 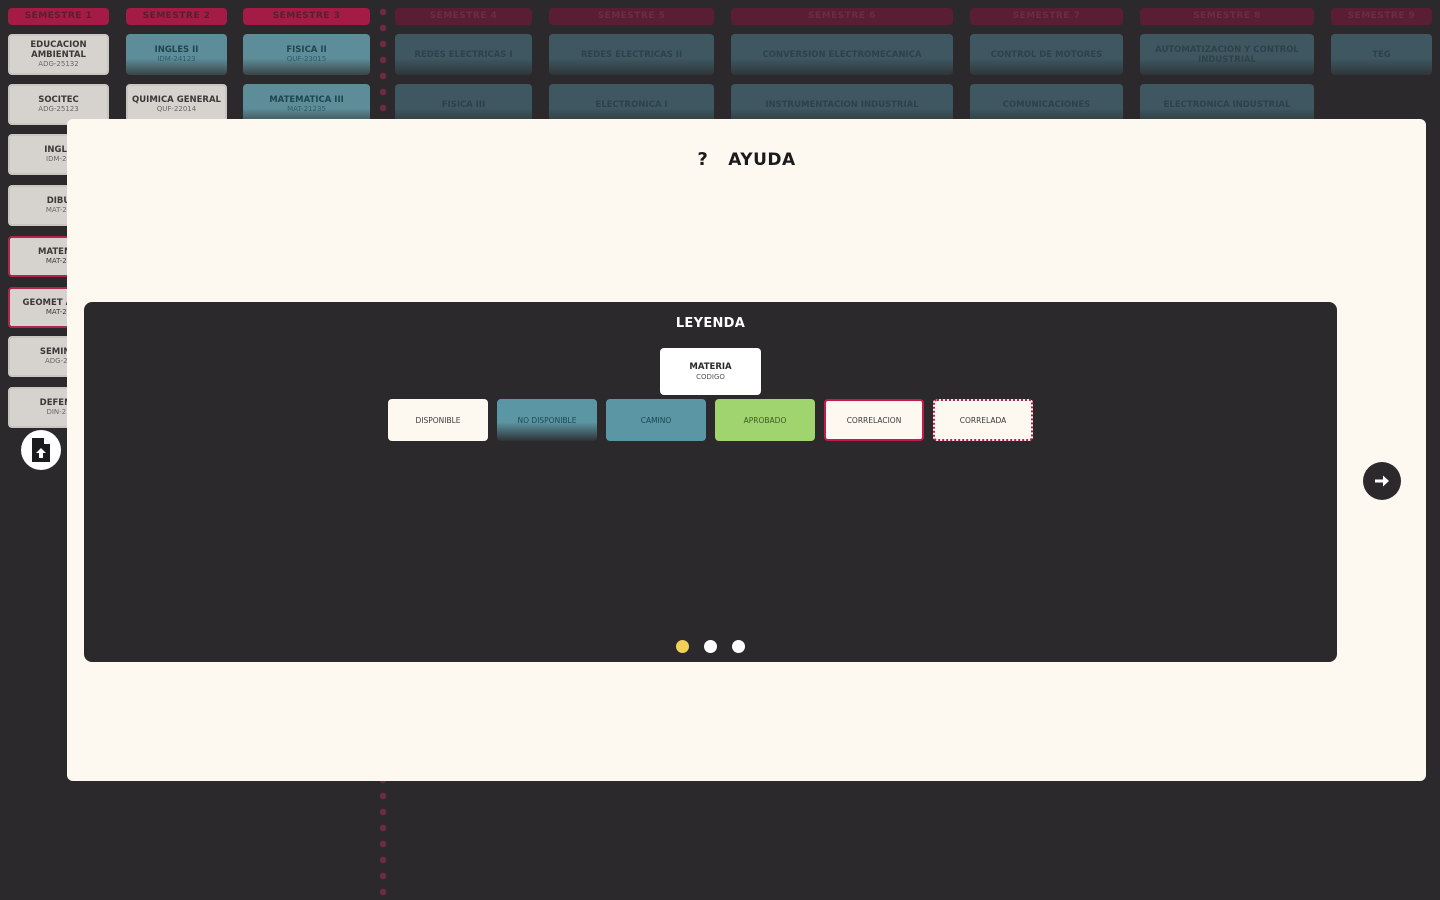 What do you see at coordinates (710, 377) in the screenshot?
I see `sample-course-code: CODIGO` at bounding box center [710, 377].